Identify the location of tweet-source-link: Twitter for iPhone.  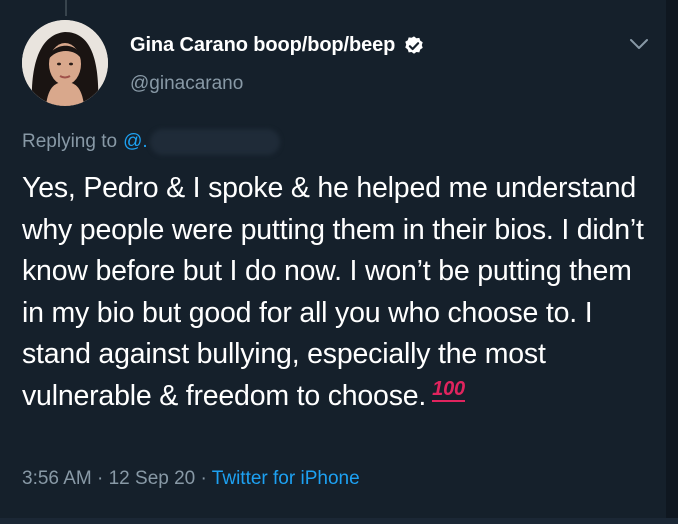
(286, 478).